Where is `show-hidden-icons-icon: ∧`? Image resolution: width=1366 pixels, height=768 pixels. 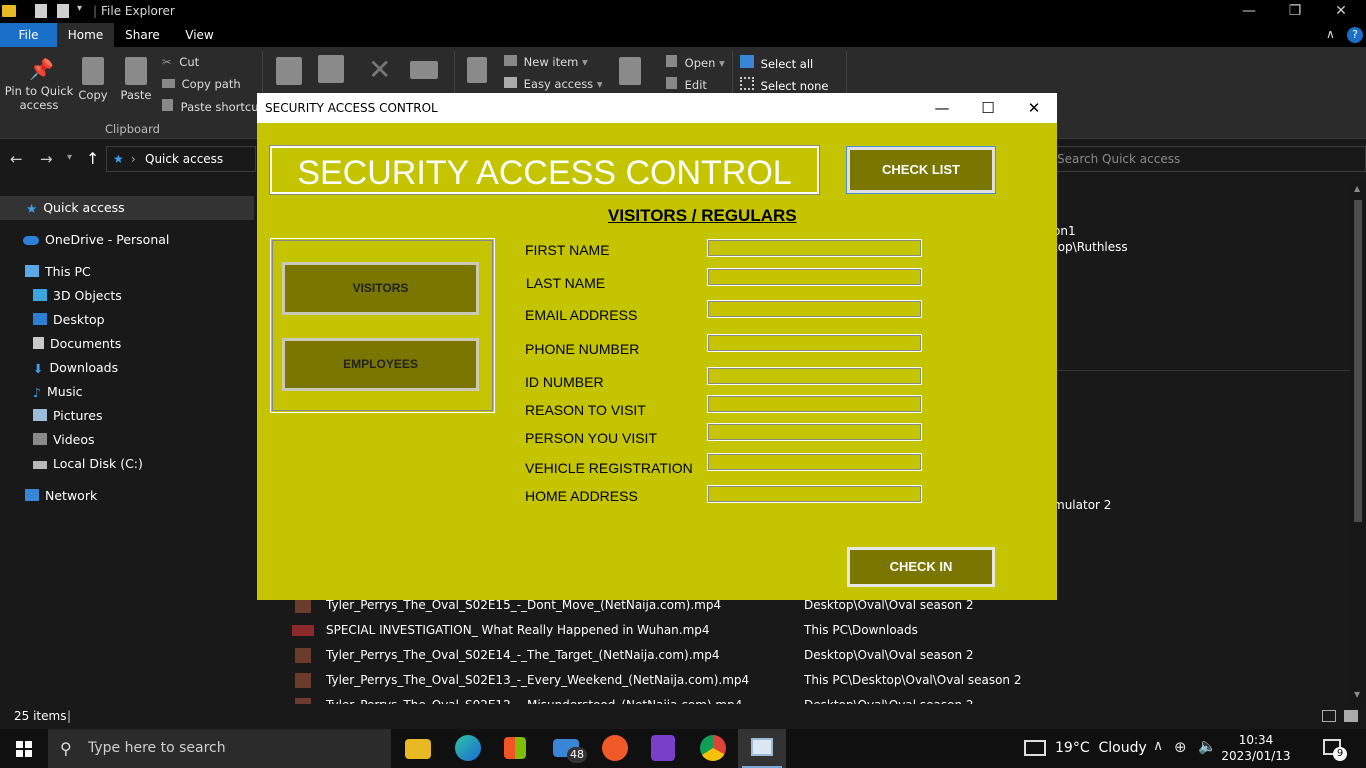
show-hidden-icons-icon: ∧ is located at coordinates (1158, 746).